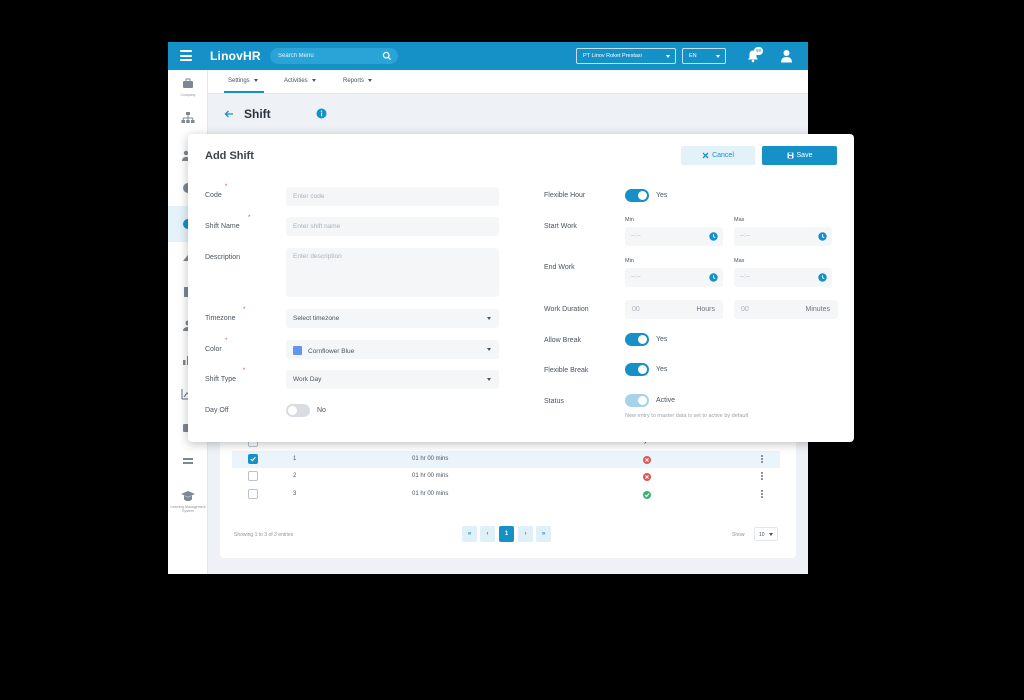 This screenshot has height=700, width=1024. I want to click on end-max-time-input: --:--, so click(783, 277).